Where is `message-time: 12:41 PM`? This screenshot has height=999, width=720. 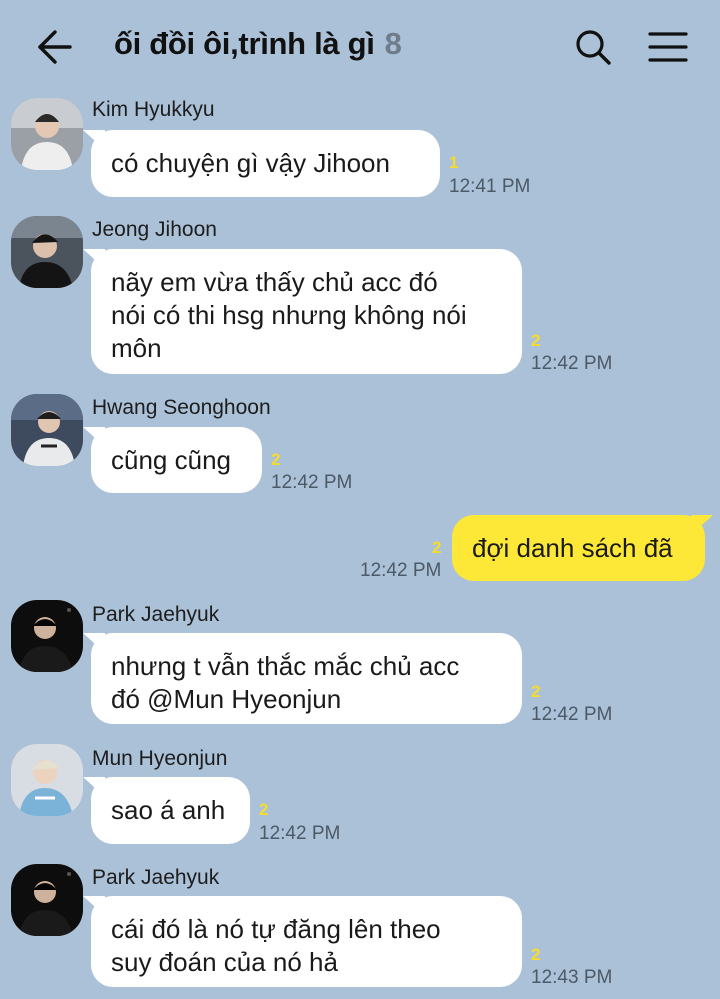
message-time: 12:41 PM is located at coordinates (490, 186).